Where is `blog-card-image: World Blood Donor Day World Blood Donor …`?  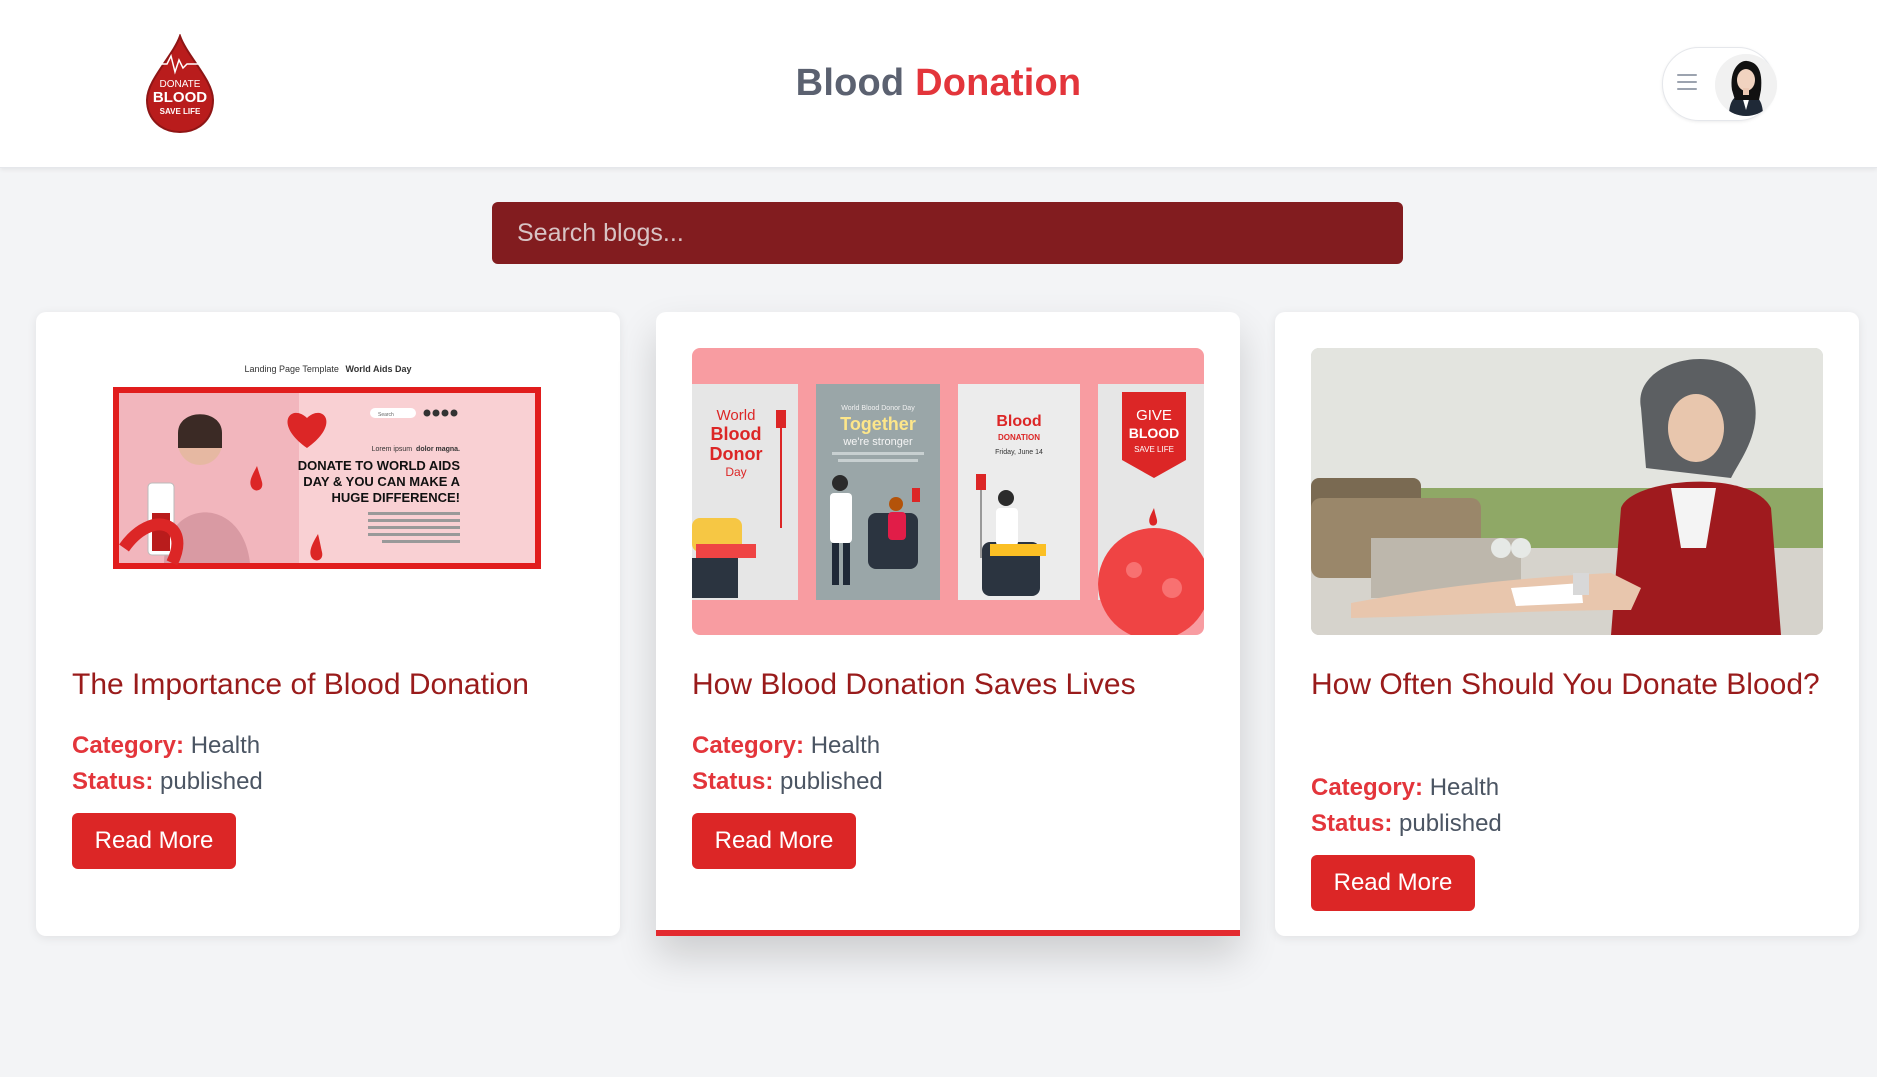
blog-card-image: World Blood Donor Day World Blood Donor … is located at coordinates (948, 491).